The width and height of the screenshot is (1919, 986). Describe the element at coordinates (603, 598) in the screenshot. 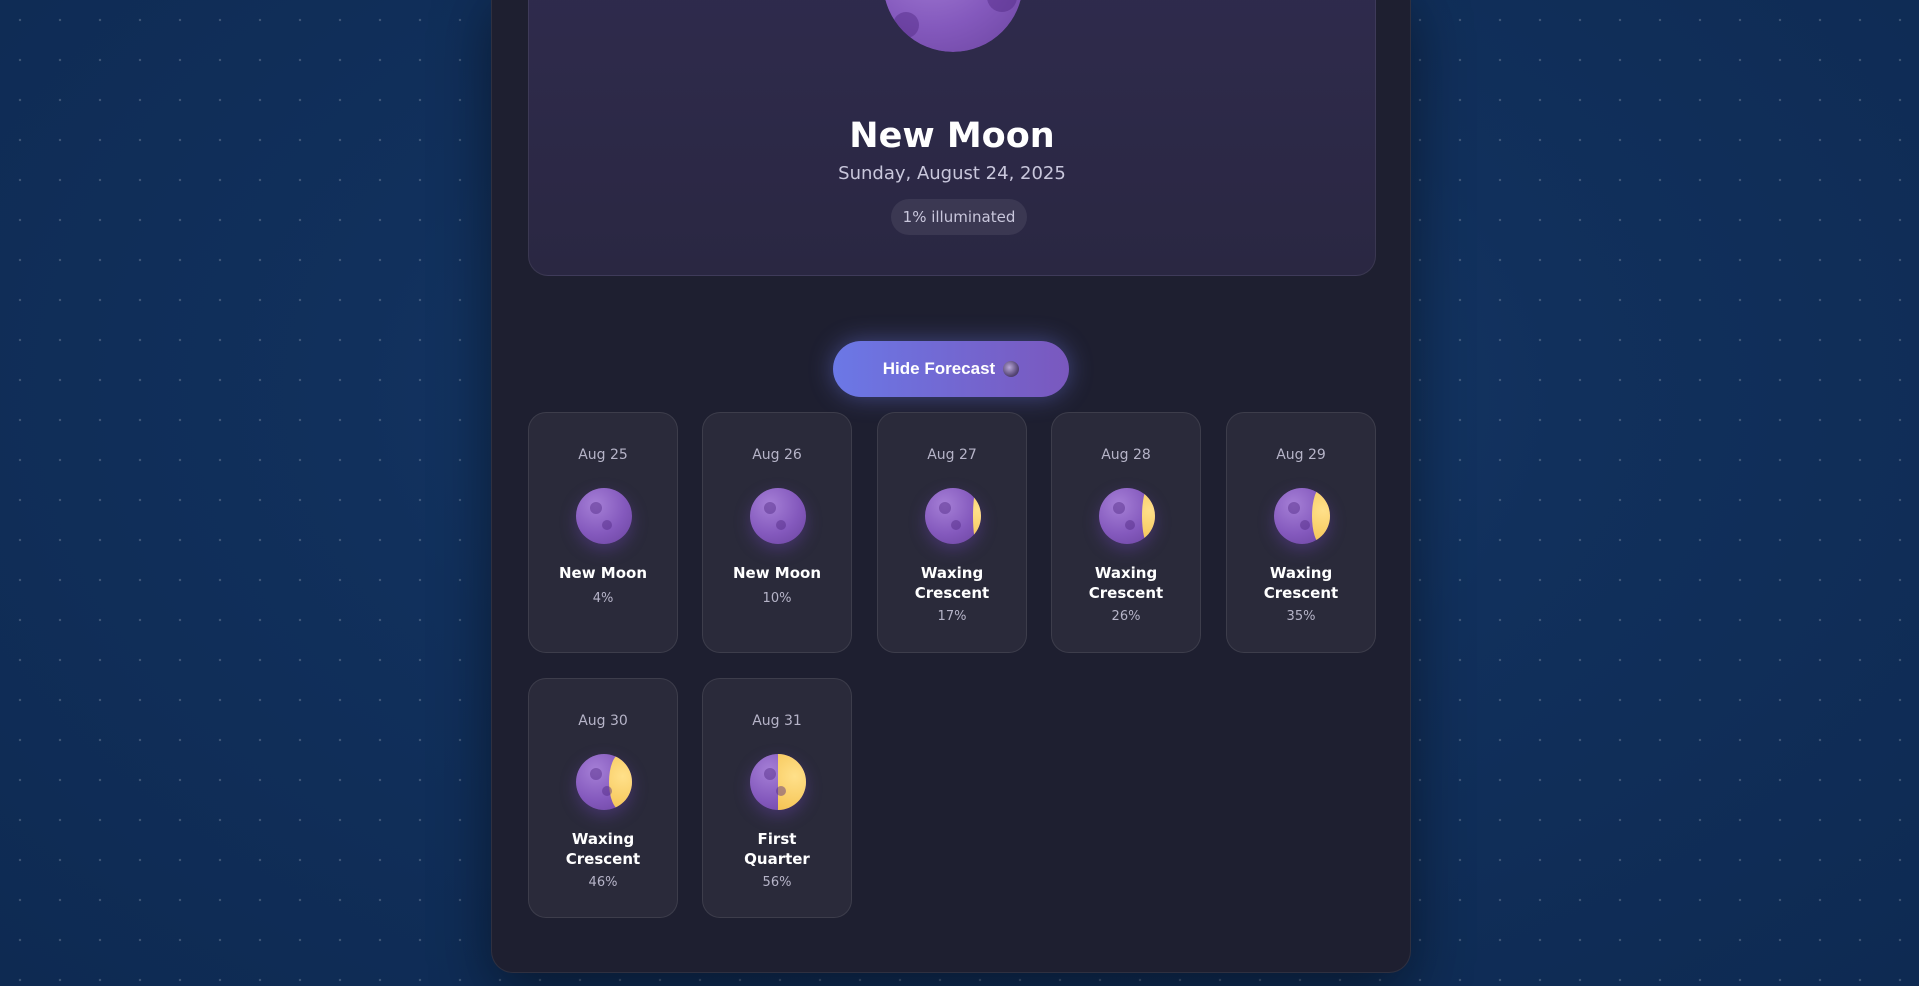

I see `forecast-illumination: 4%` at that location.